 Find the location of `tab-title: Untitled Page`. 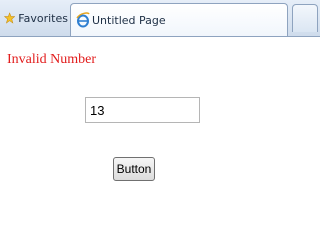

tab-title: Untitled Page is located at coordinates (129, 20).